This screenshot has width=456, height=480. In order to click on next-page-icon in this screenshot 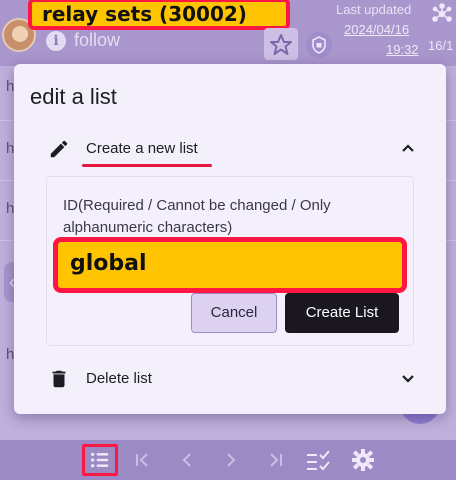, I will do `click(231, 460)`.